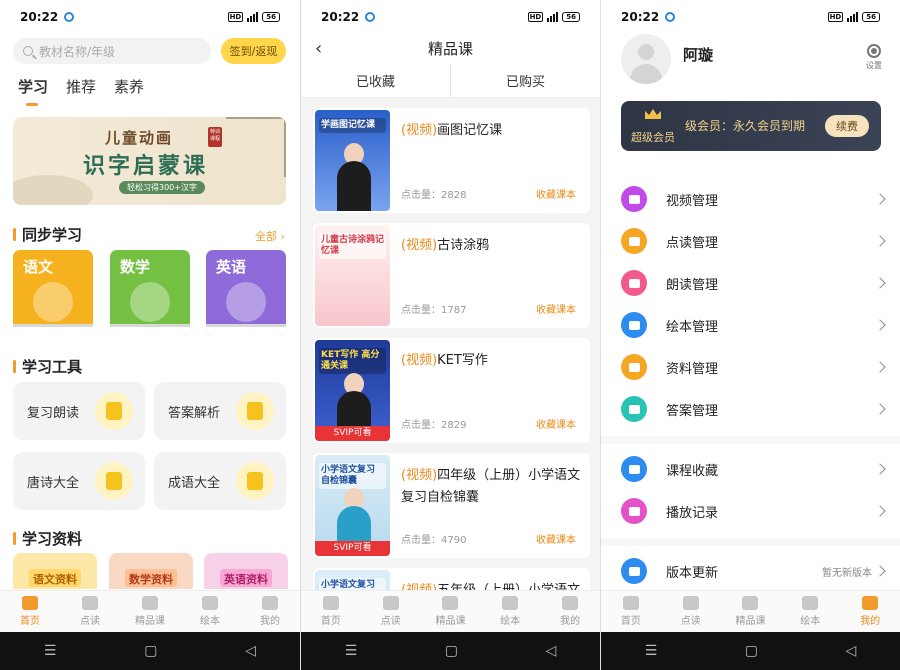  What do you see at coordinates (753, 571) in the screenshot?
I see `menu-version-update: 版本更新 暂无新版本` at bounding box center [753, 571].